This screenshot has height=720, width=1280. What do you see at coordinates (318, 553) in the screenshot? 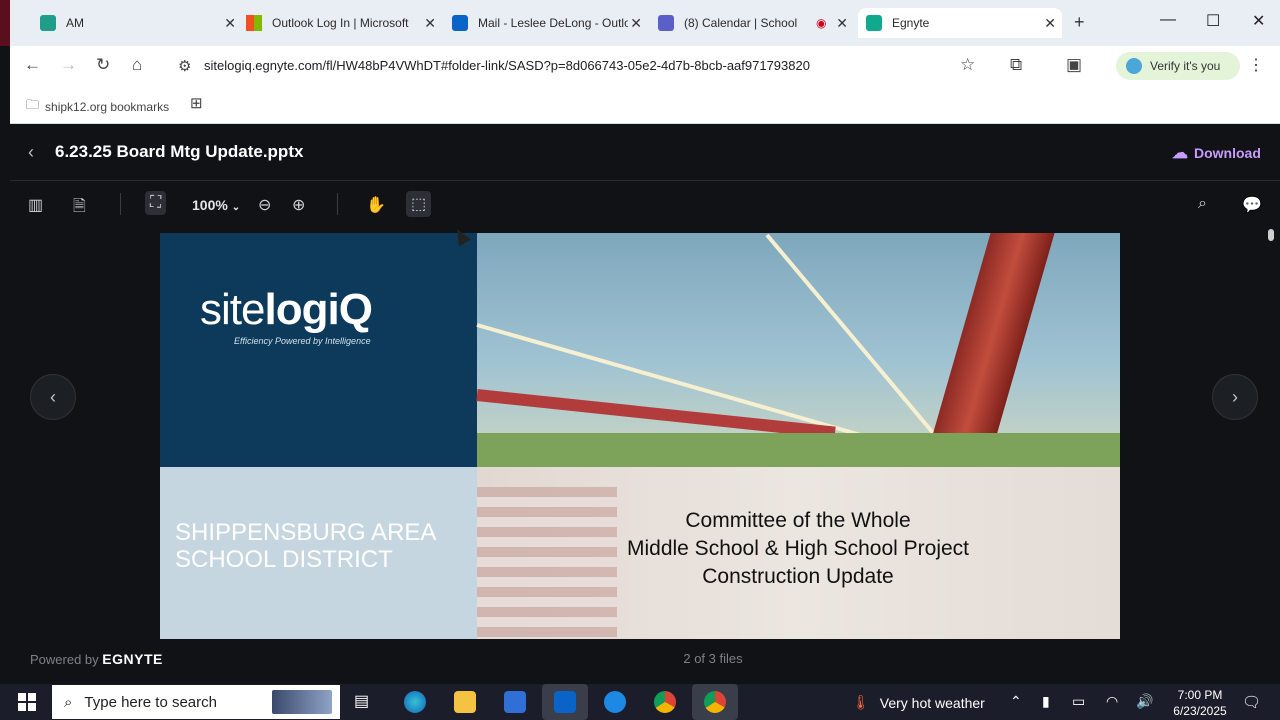
I see `slide-district-panel: SHIPPENSBURG AREA SCHOOL DISTRICT` at bounding box center [318, 553].